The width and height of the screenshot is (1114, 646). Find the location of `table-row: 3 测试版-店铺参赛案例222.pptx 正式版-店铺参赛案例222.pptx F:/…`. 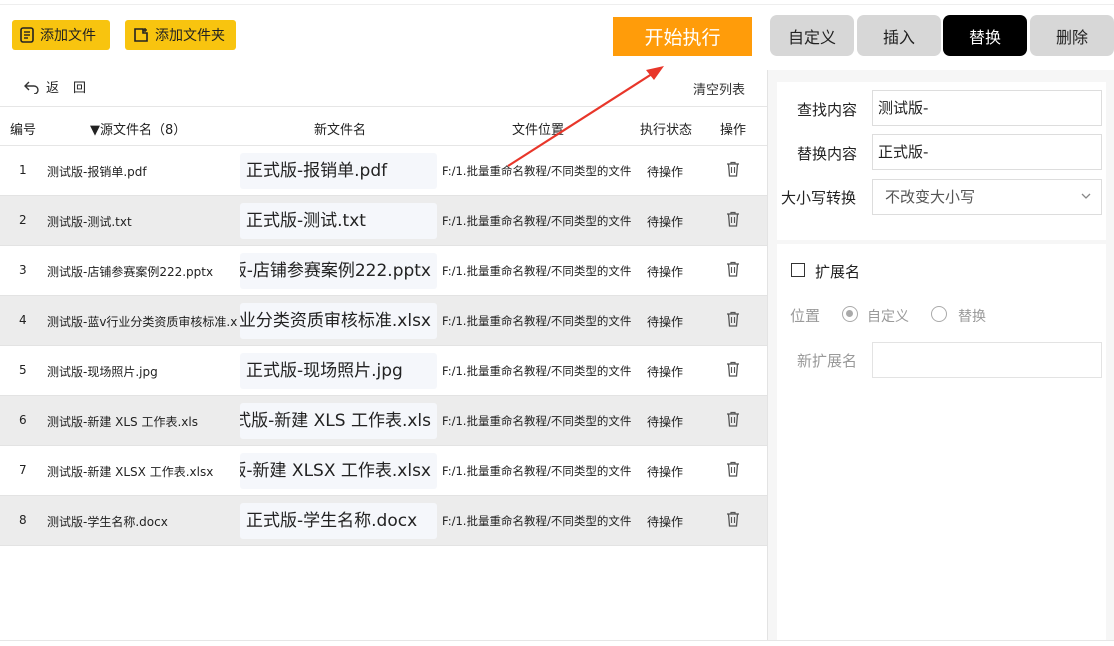

table-row: 3 测试版-店铺参赛案例222.pptx 正式版-店铺参赛案例222.pptx F:/… is located at coordinates (383, 271).